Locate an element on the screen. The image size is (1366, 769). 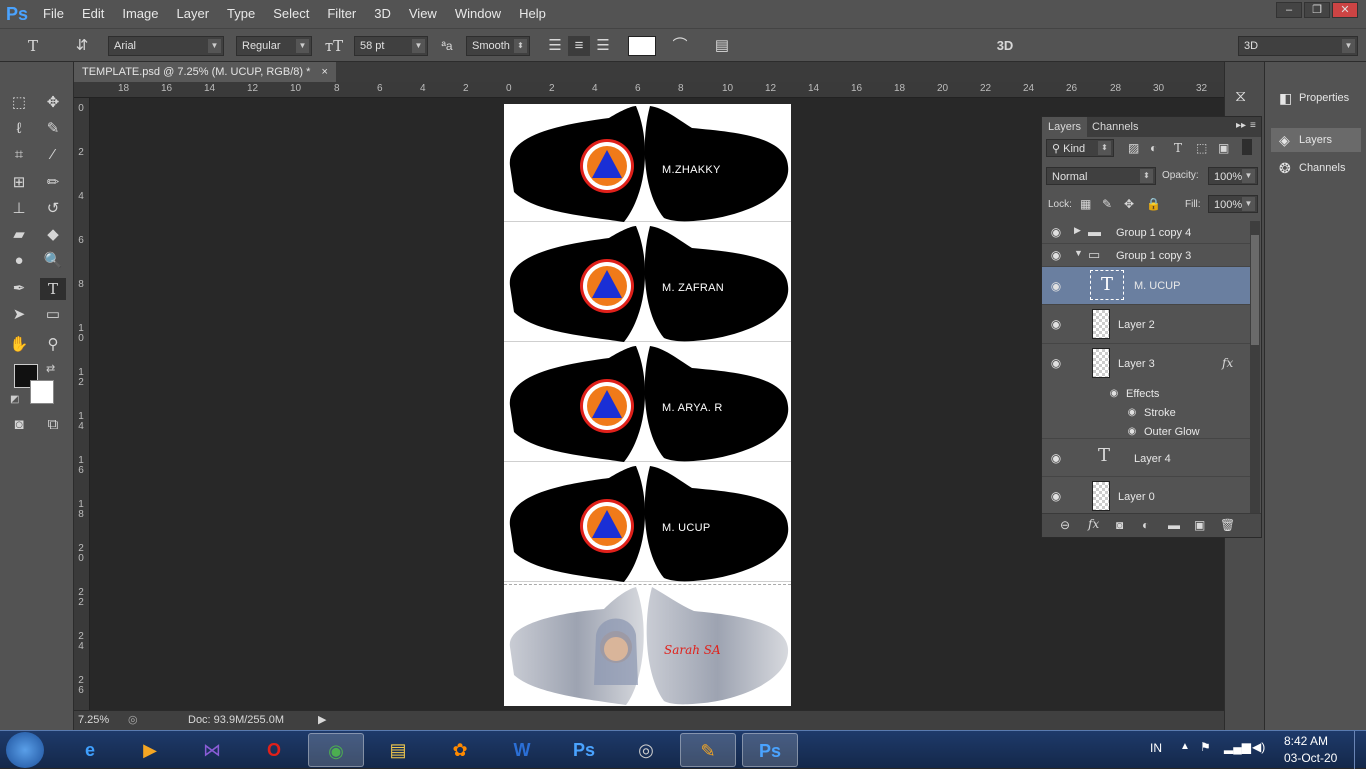
lock-pixels-icon: ✎ is located at coordinates (1107, 204).